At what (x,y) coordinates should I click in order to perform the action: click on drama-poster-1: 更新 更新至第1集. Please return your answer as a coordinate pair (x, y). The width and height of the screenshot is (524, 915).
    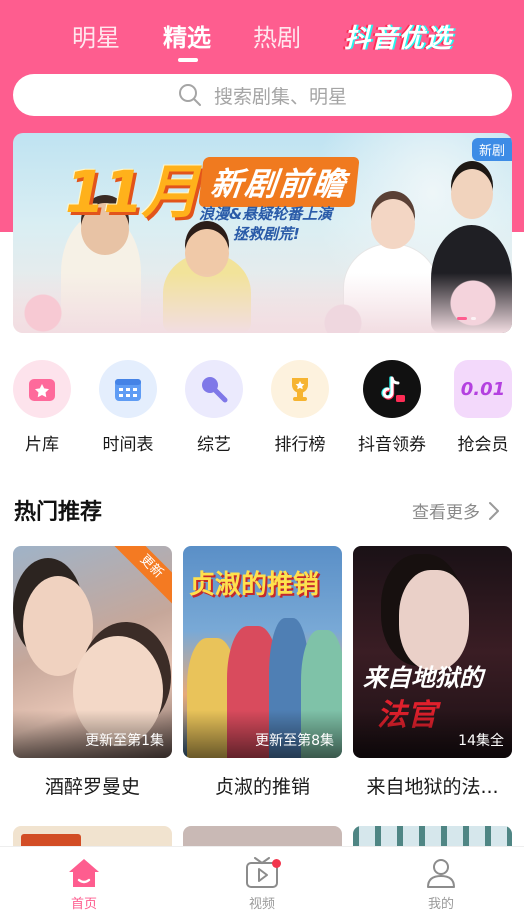
    Looking at the image, I should click on (92, 652).